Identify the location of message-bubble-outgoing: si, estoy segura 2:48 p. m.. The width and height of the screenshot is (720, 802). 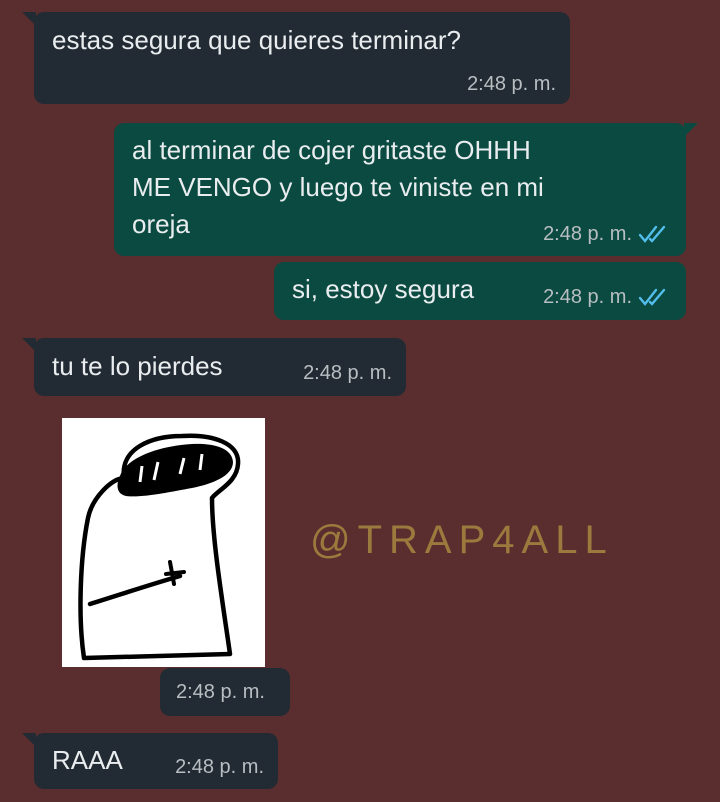
(480, 291).